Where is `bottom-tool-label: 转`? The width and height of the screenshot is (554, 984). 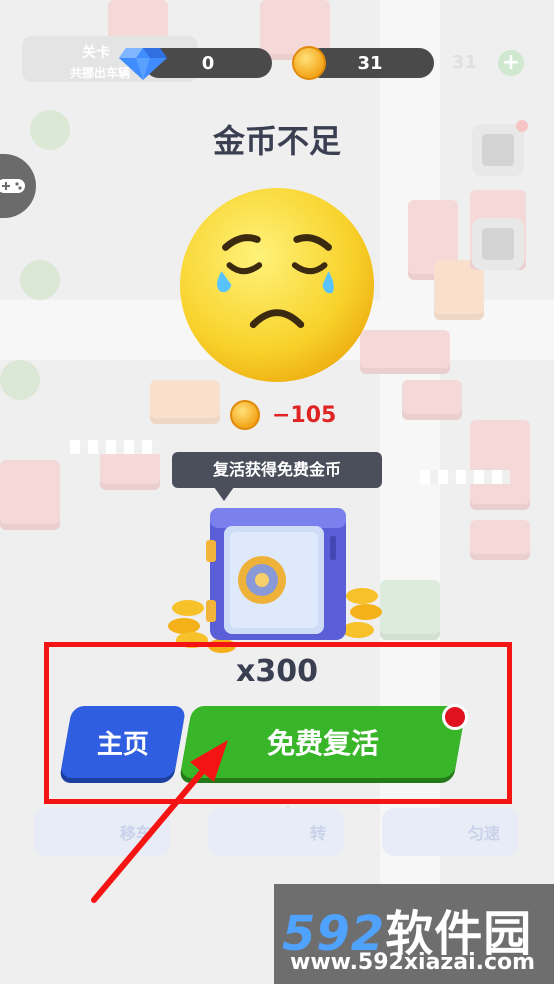 bottom-tool-label: 转 is located at coordinates (317, 833).